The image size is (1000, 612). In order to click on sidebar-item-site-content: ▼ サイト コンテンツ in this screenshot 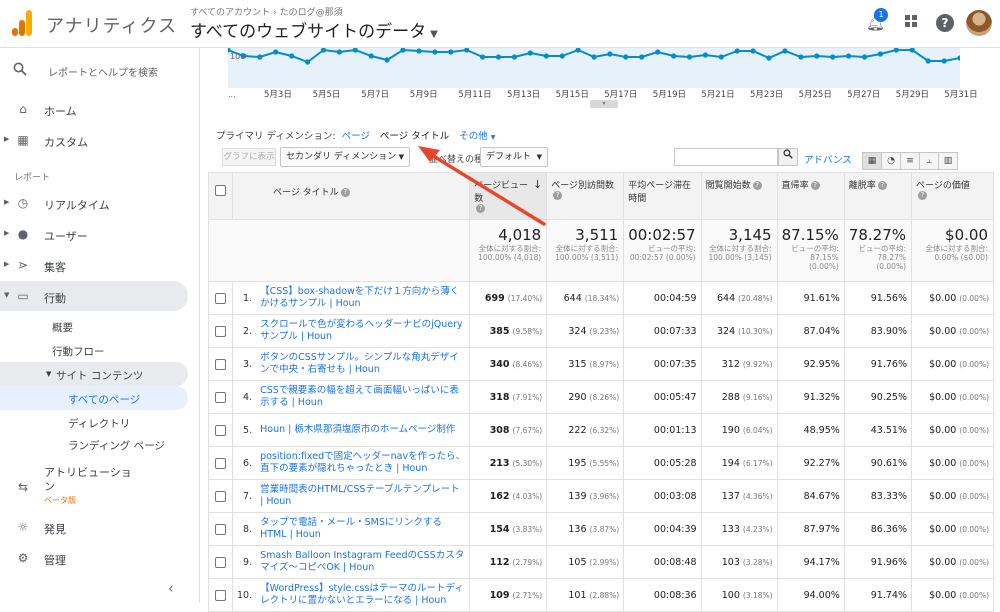, I will do `click(94, 374)`.